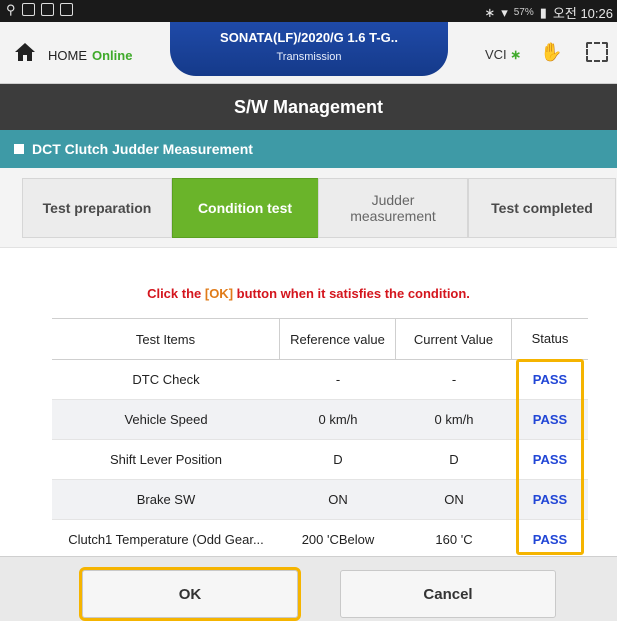  I want to click on cell-current-value: 160 'C, so click(454, 539).